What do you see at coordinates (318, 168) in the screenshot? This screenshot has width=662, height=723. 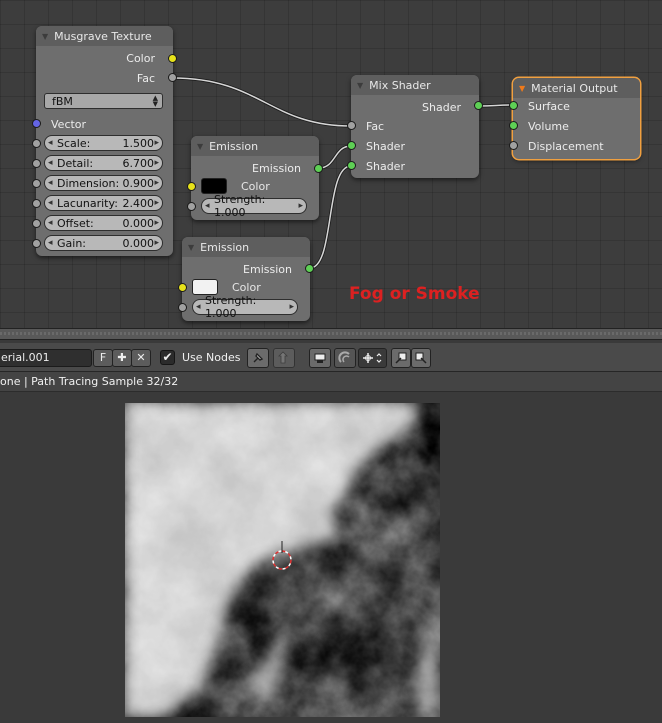 I see `emission1-output-socket` at bounding box center [318, 168].